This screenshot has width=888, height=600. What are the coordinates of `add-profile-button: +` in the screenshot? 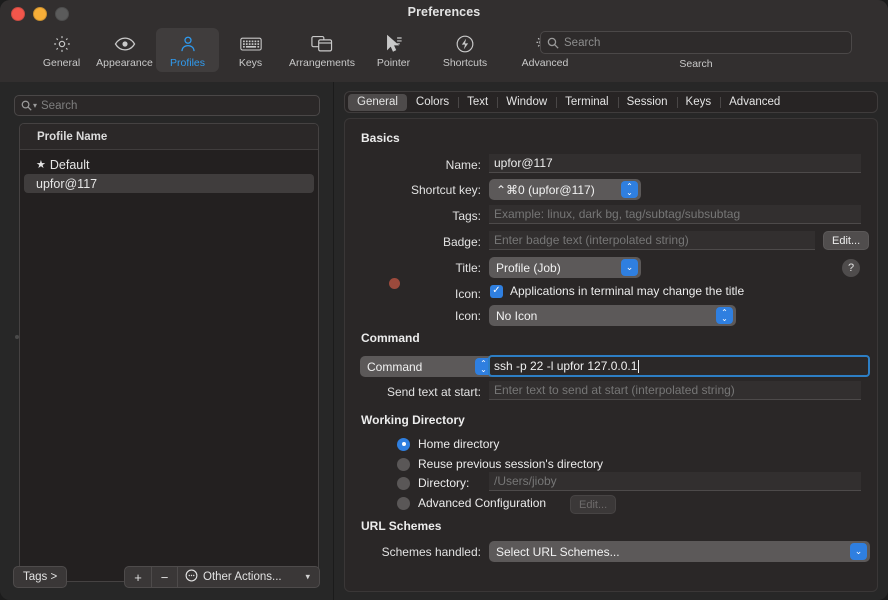 It's located at (138, 577).